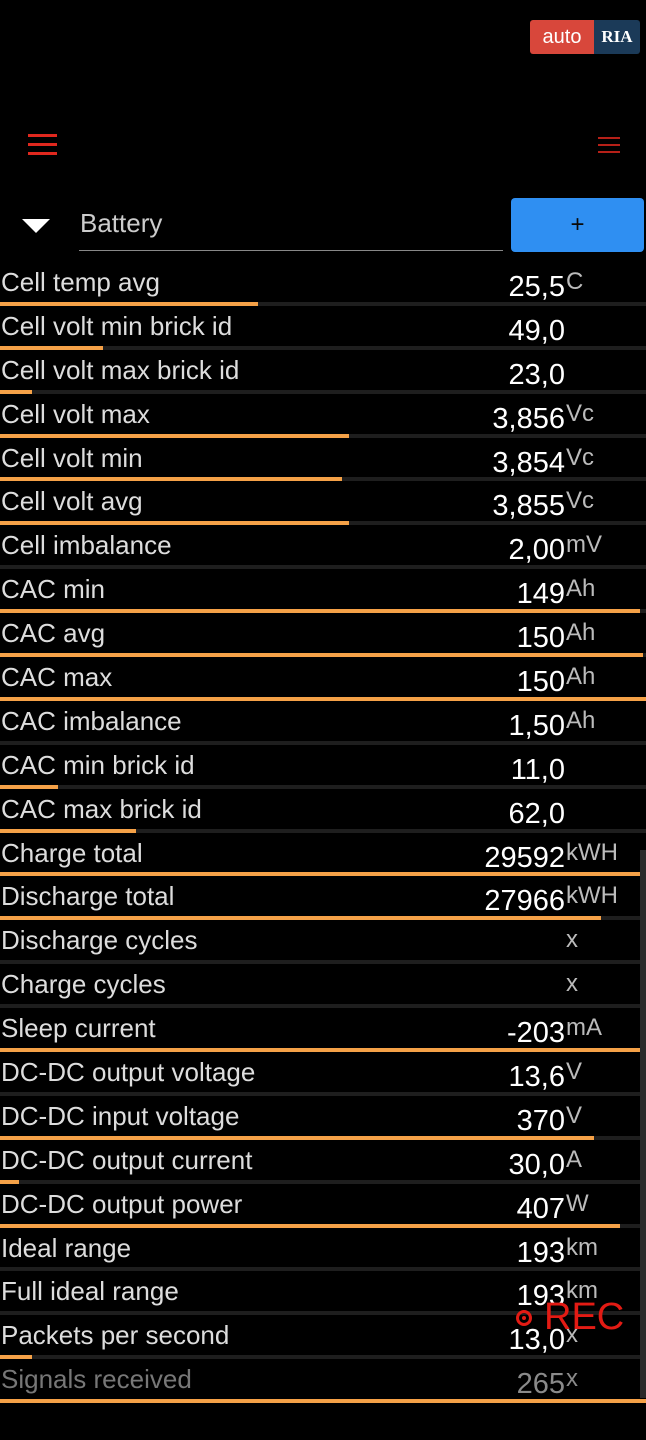  Describe the element at coordinates (582, 1247) in the screenshot. I see `signal-unit: km` at that location.